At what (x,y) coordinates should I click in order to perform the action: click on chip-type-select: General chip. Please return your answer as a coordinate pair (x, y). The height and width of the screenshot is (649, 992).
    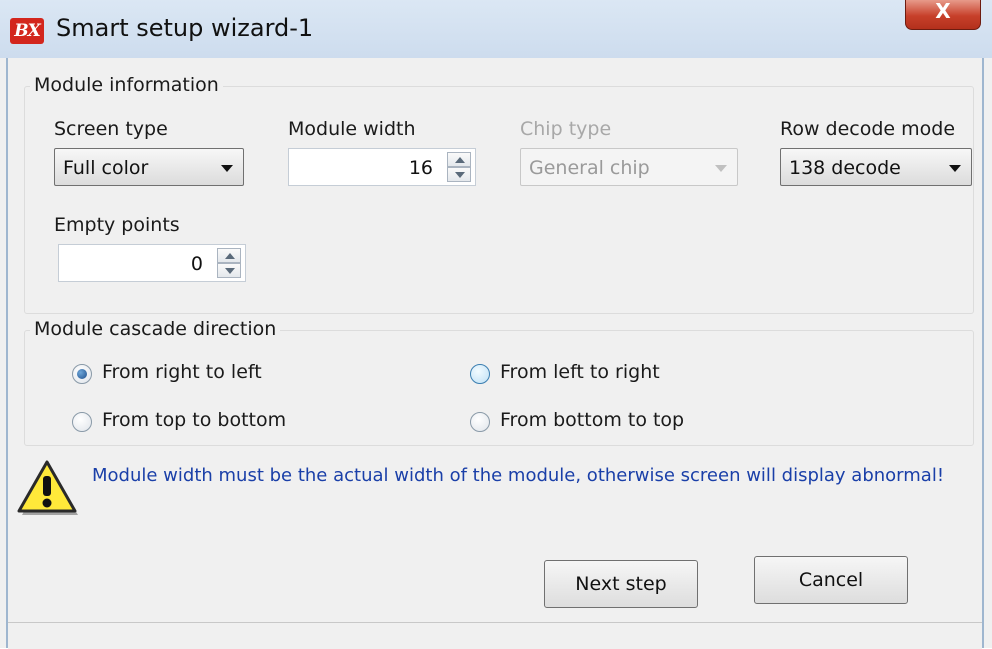
    Looking at the image, I should click on (629, 167).